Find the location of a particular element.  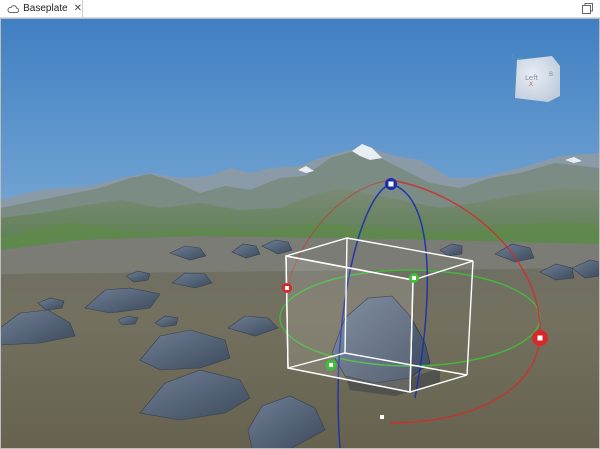

close-icon: ✕ is located at coordinates (78, 8).